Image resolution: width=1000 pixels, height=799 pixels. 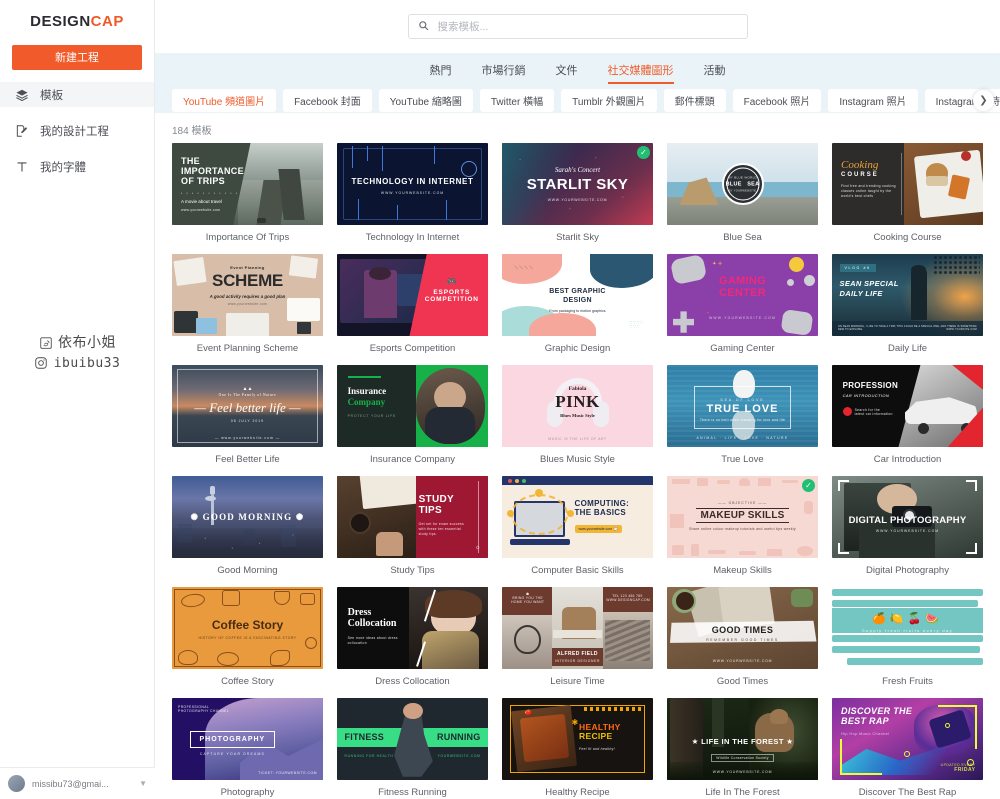 I want to click on category-tabs: 熱門 市場行銷 文件 社交媒體圖形 活動, so click(x=577, y=72).